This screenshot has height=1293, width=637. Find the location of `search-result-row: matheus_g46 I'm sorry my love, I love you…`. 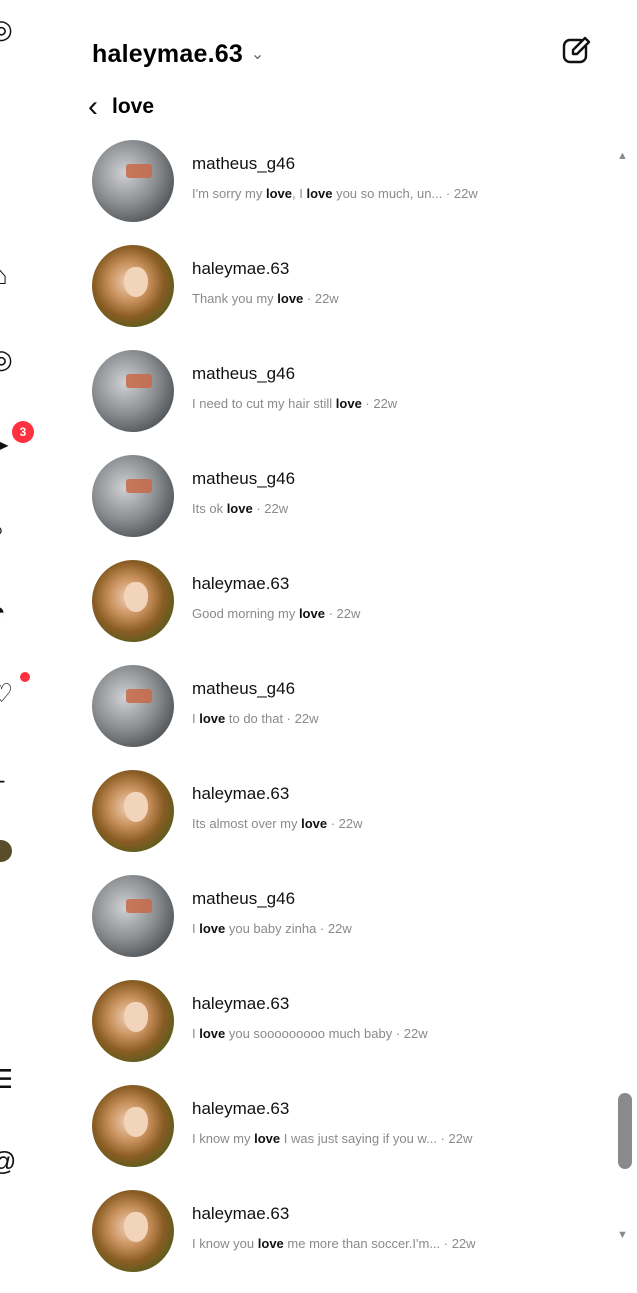

search-result-row: matheus_g46 I'm sorry my love, I love you… is located at coordinates (347, 190).